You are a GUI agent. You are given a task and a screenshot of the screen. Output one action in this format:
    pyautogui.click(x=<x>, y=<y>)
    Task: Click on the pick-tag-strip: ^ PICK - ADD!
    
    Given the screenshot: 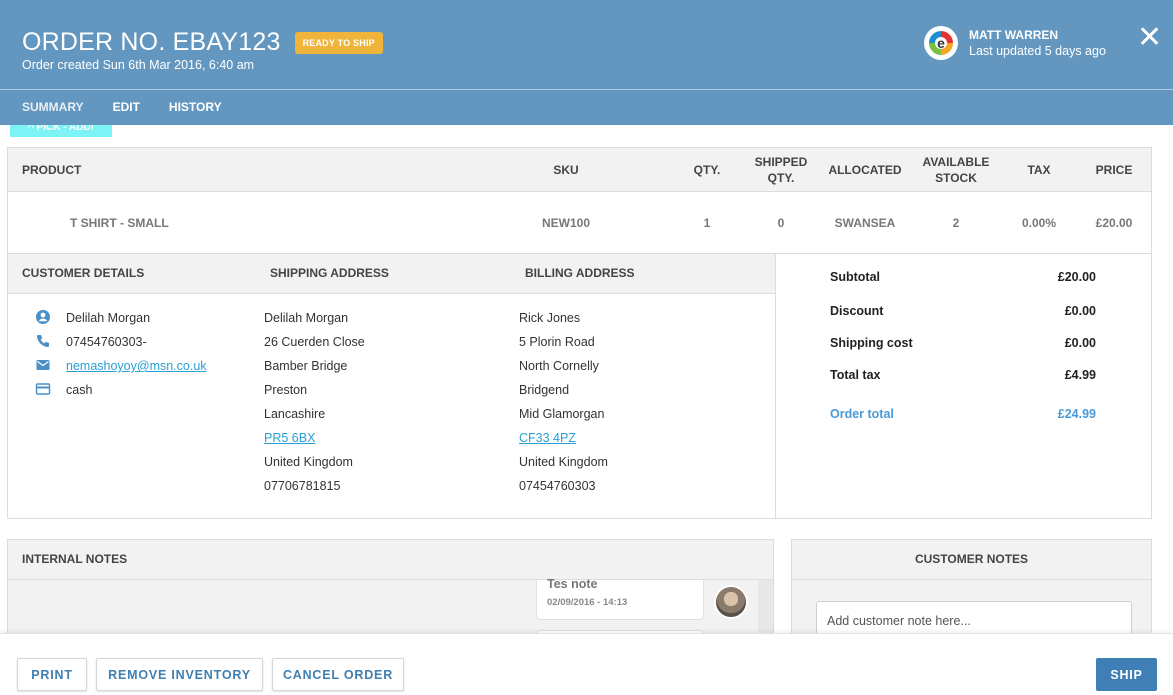 What is the action you would take?
    pyautogui.click(x=61, y=131)
    